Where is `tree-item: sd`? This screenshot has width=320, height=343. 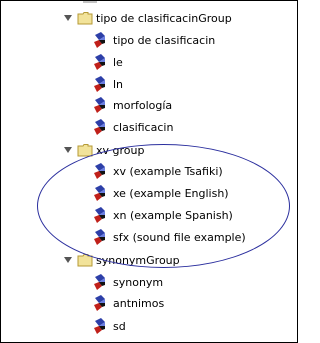 tree-item: sd is located at coordinates (109, 326).